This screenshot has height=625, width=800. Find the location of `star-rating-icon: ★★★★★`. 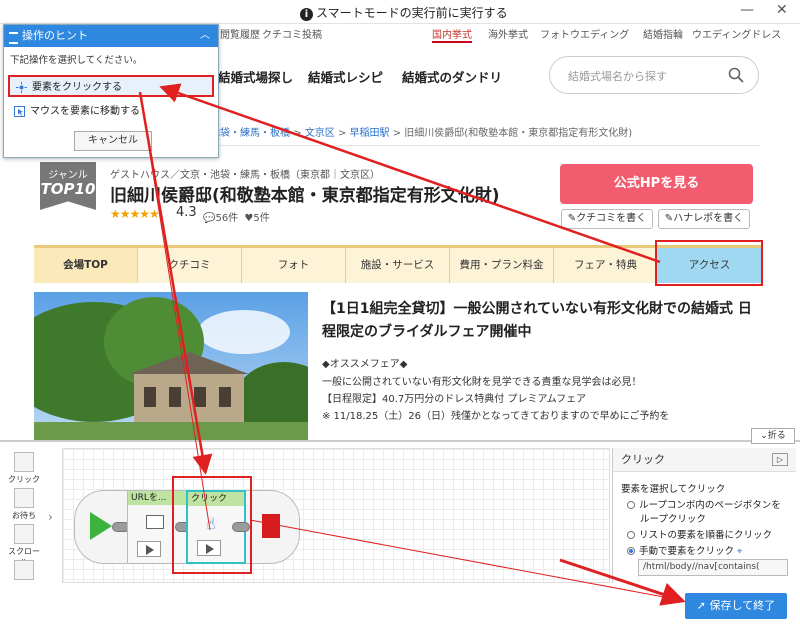

star-rating-icon: ★★★★★ is located at coordinates (135, 214).